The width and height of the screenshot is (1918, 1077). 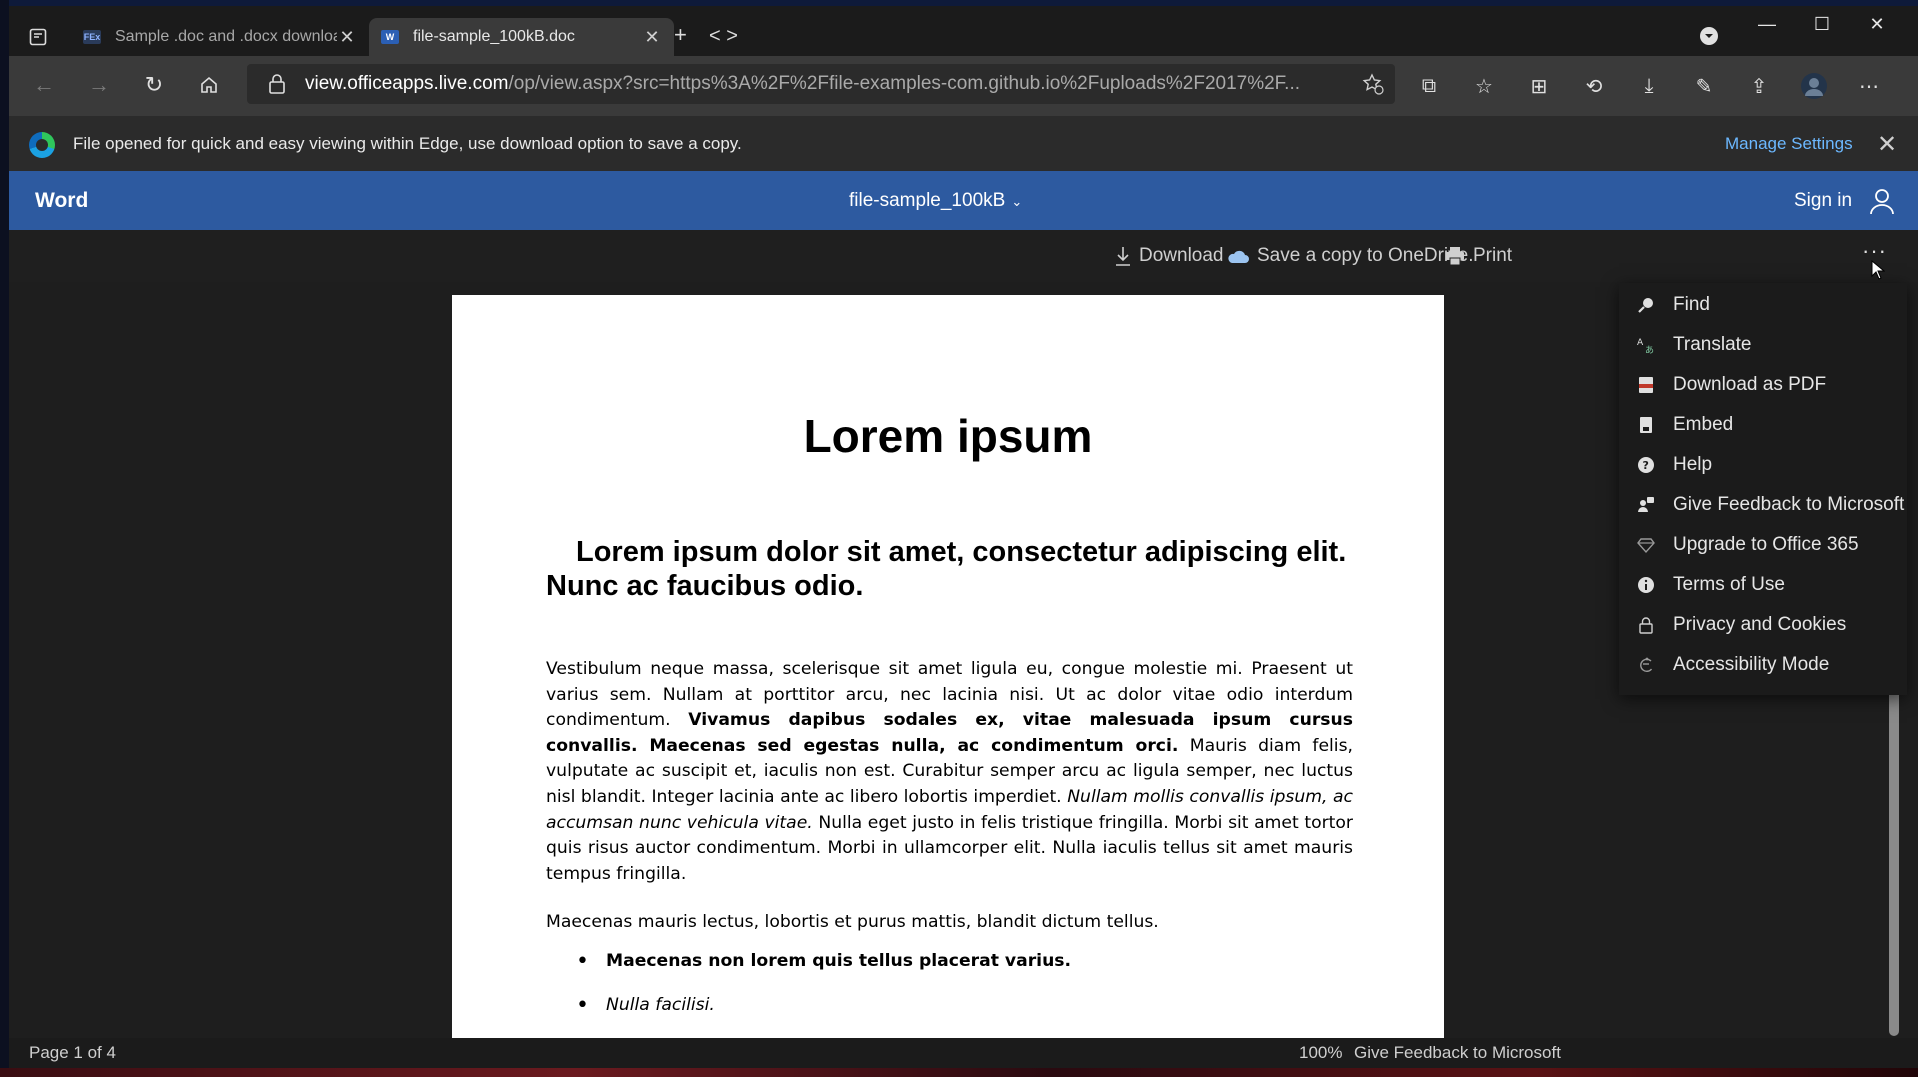 What do you see at coordinates (949, 1015) in the screenshot?
I see `list-item: Nulla facilisi.` at bounding box center [949, 1015].